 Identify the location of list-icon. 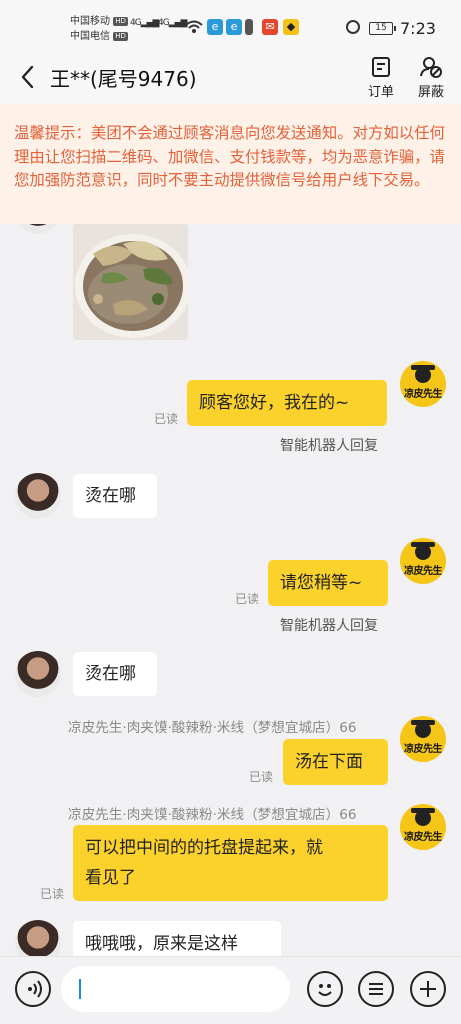
(376, 989).